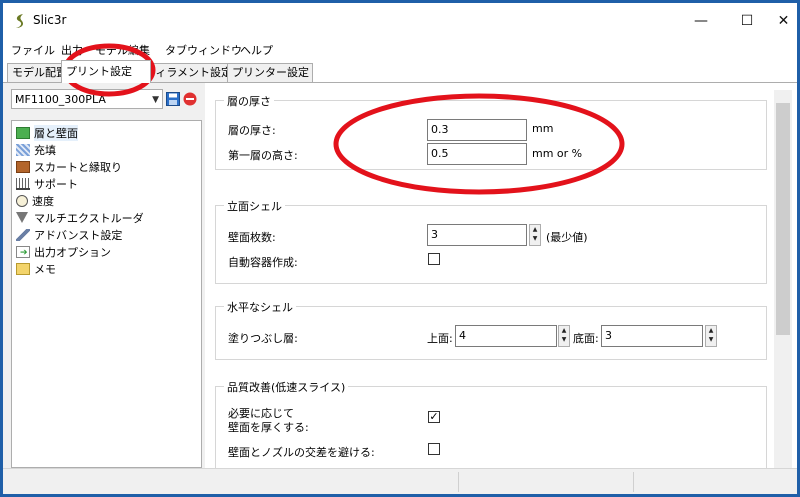 The image size is (800, 497). I want to click on clock-icon, so click(22, 200).